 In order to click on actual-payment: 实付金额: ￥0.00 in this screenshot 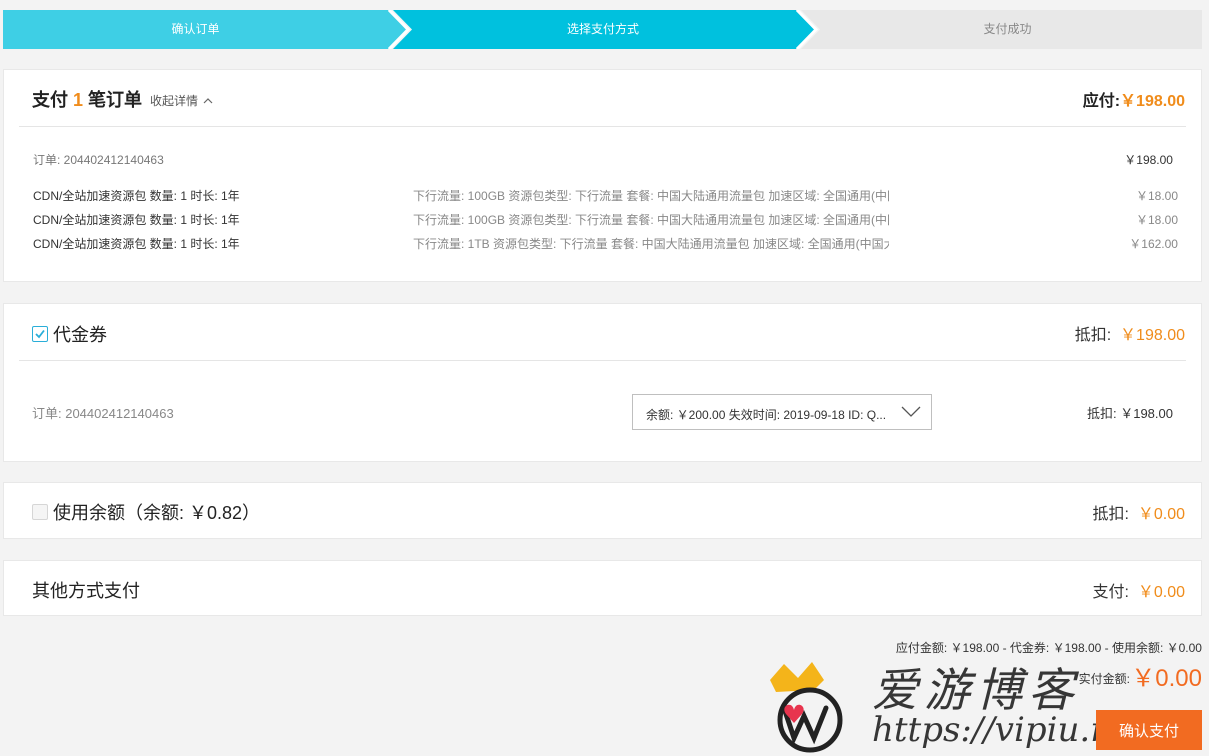, I will do `click(1102, 675)`.